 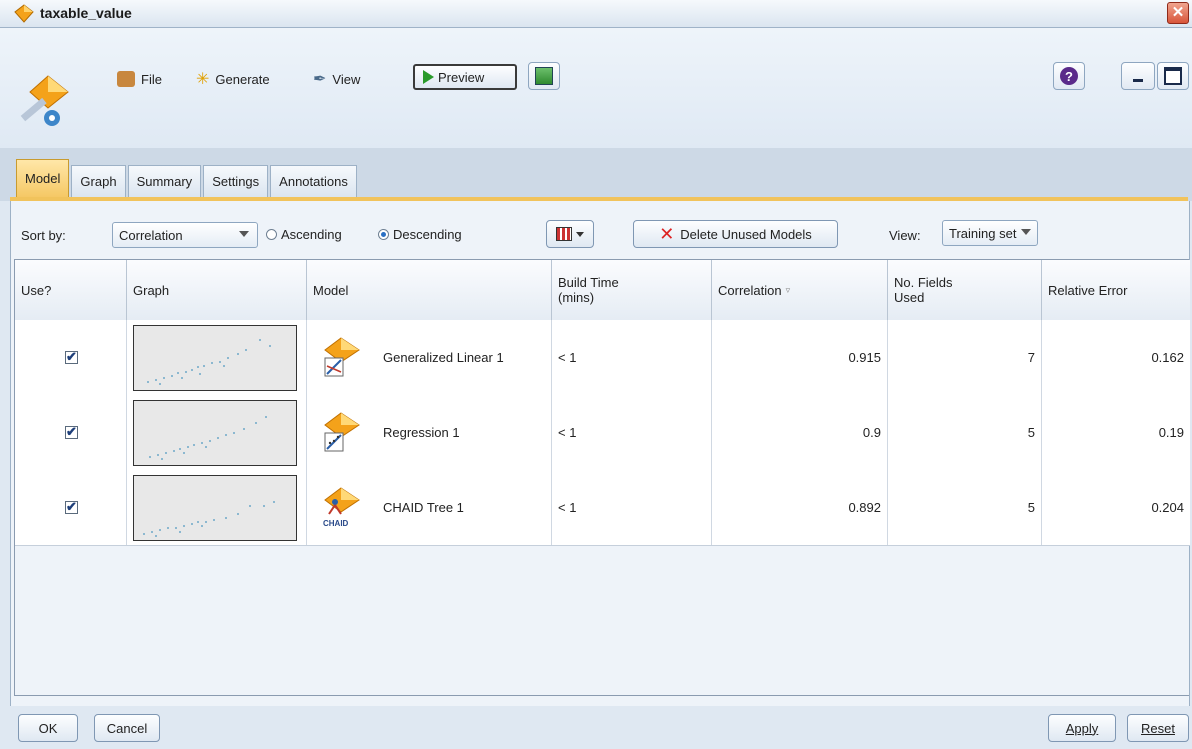 What do you see at coordinates (44, 100) in the screenshot?
I see `model-nugget-icon` at bounding box center [44, 100].